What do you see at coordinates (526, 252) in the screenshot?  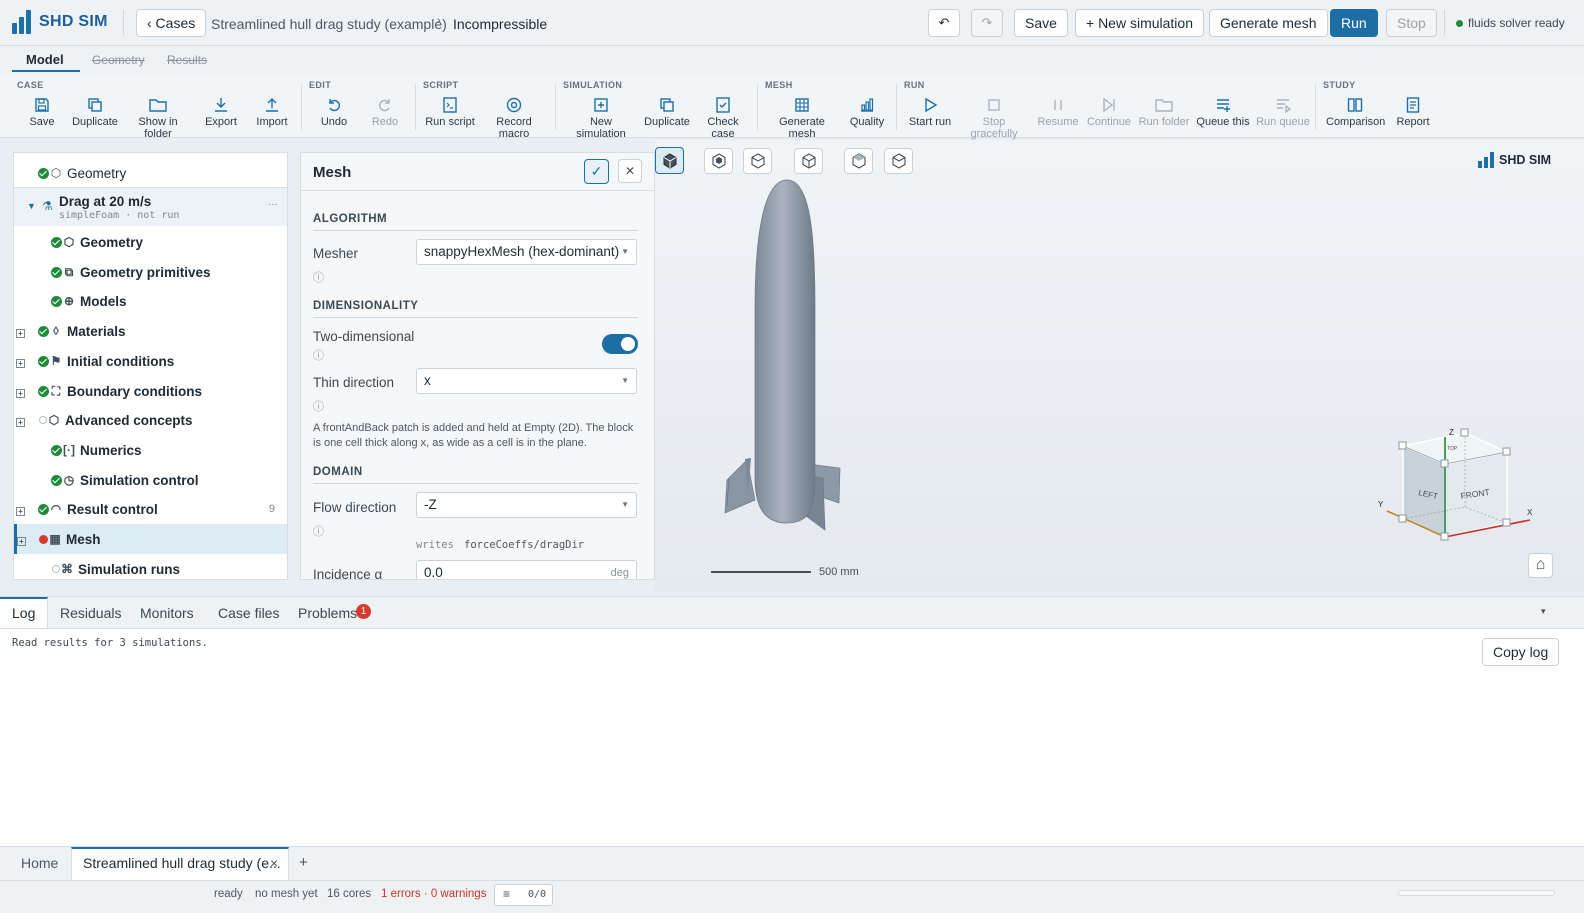 I see `mesher-select: snappyHexMesh (hex-dominant) ▼` at bounding box center [526, 252].